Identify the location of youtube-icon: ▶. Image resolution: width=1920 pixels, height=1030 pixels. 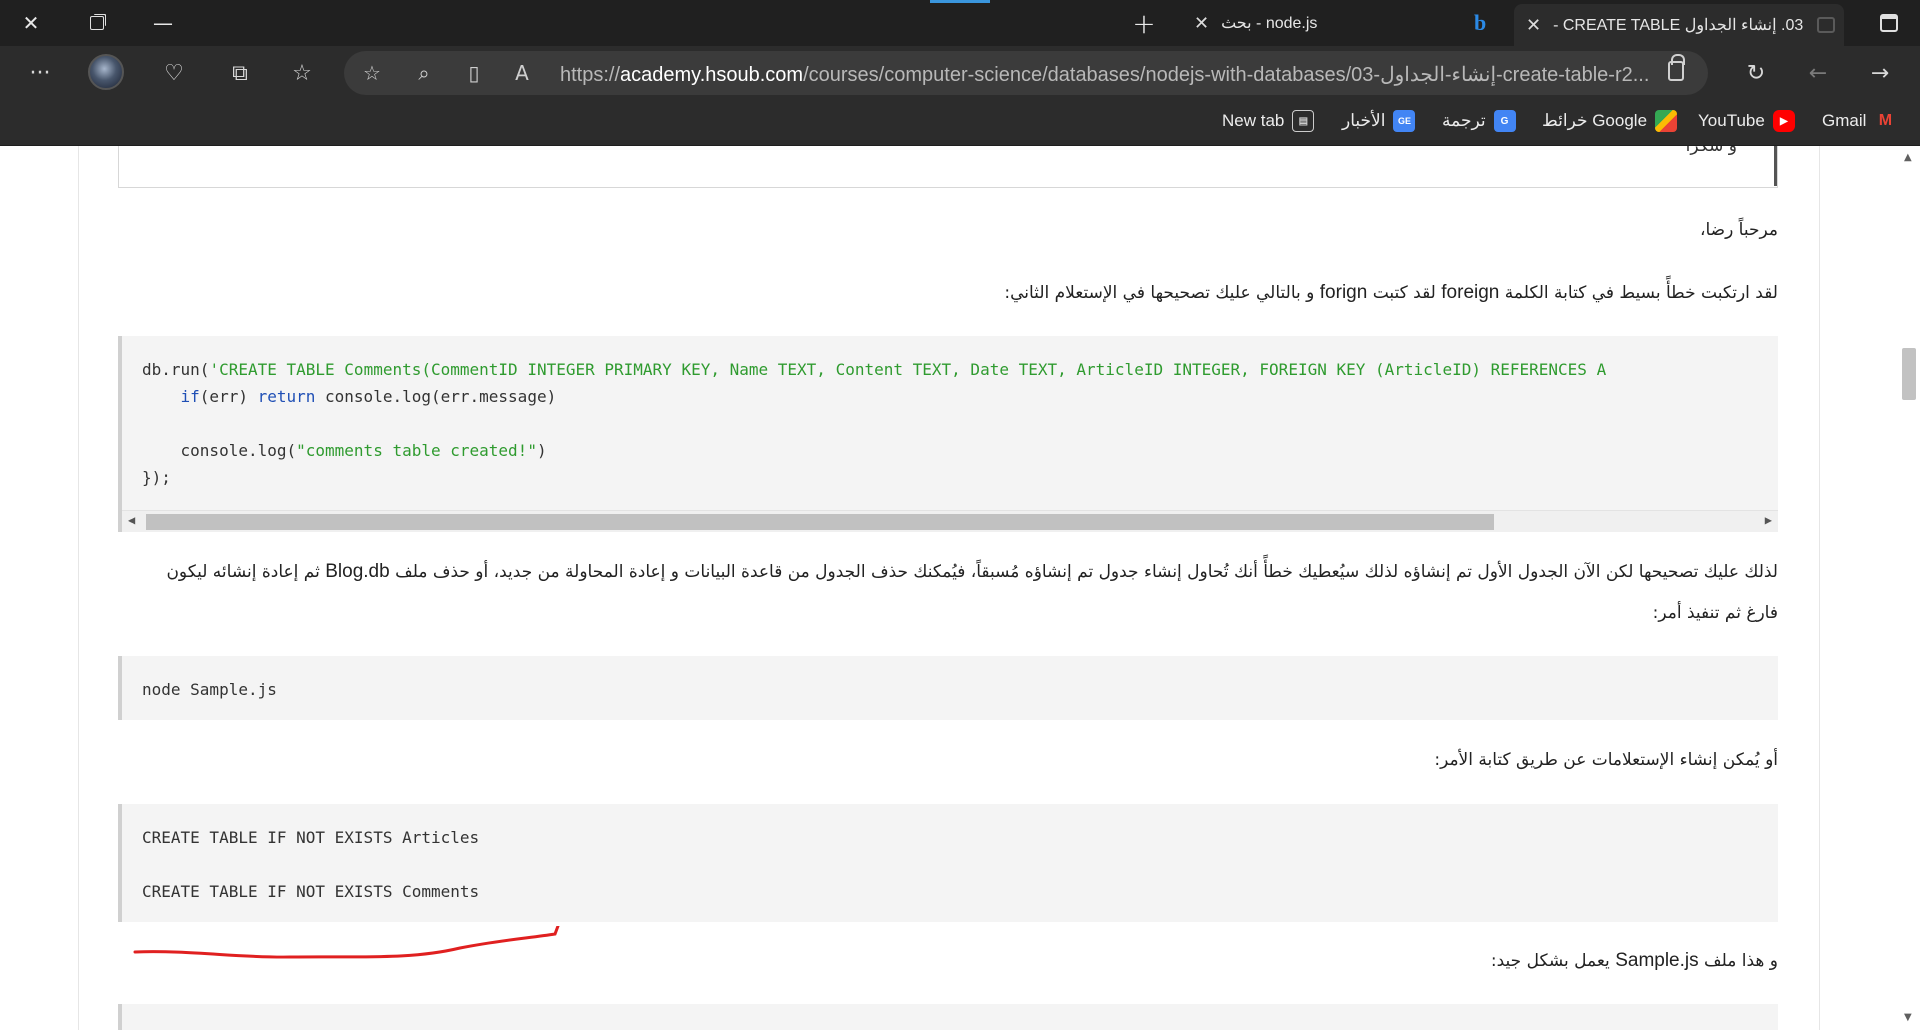
(1783, 121).